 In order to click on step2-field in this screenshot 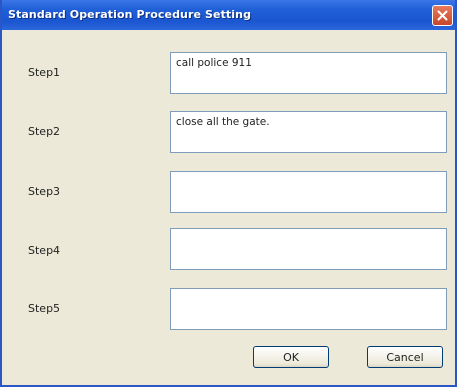, I will do `click(308, 132)`.